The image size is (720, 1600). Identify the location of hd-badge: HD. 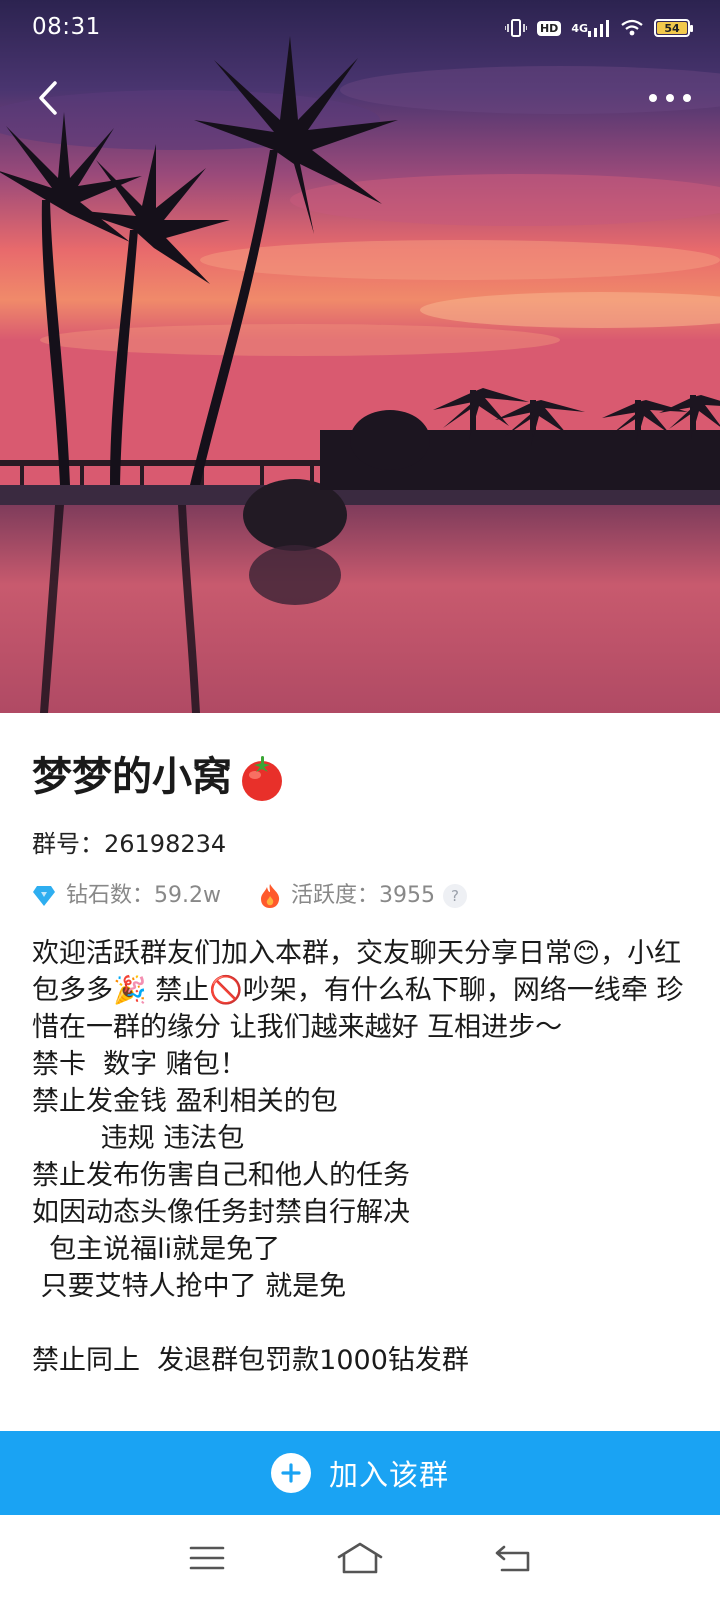
(549, 28).